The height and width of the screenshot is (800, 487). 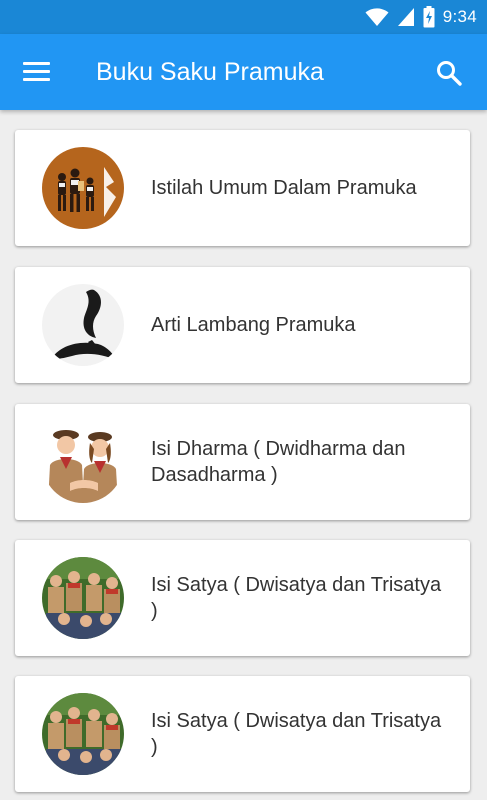 I want to click on list-item-istilah-umum: Istilah Umum Dalam Pramuka, so click(x=242, y=188).